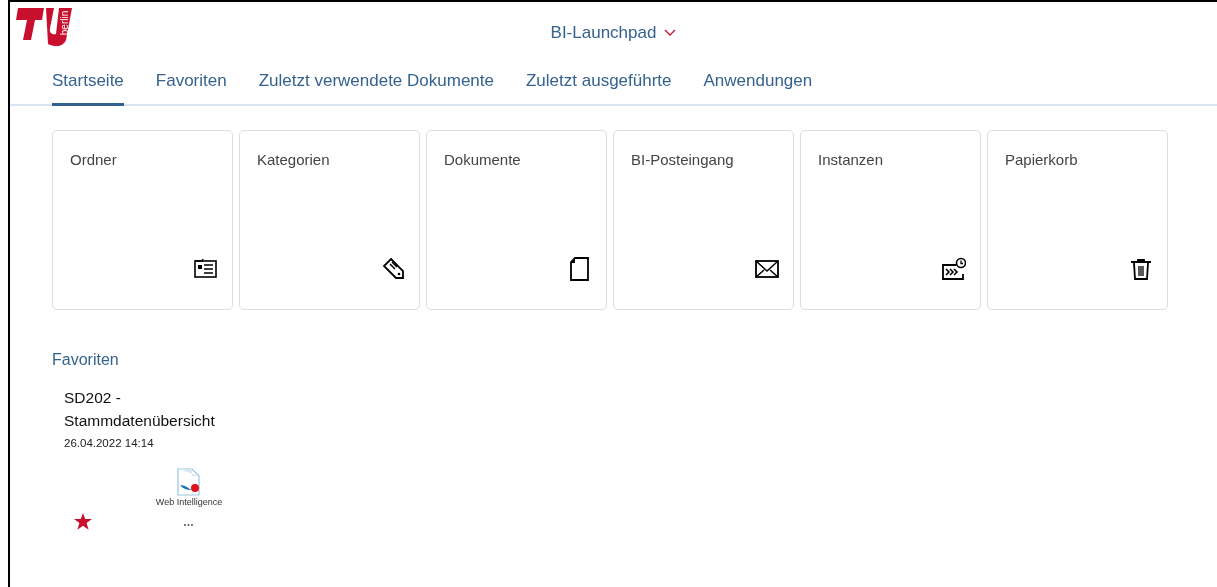 The image size is (1217, 587). Describe the element at coordinates (189, 482) in the screenshot. I see `report-file-icon` at that location.